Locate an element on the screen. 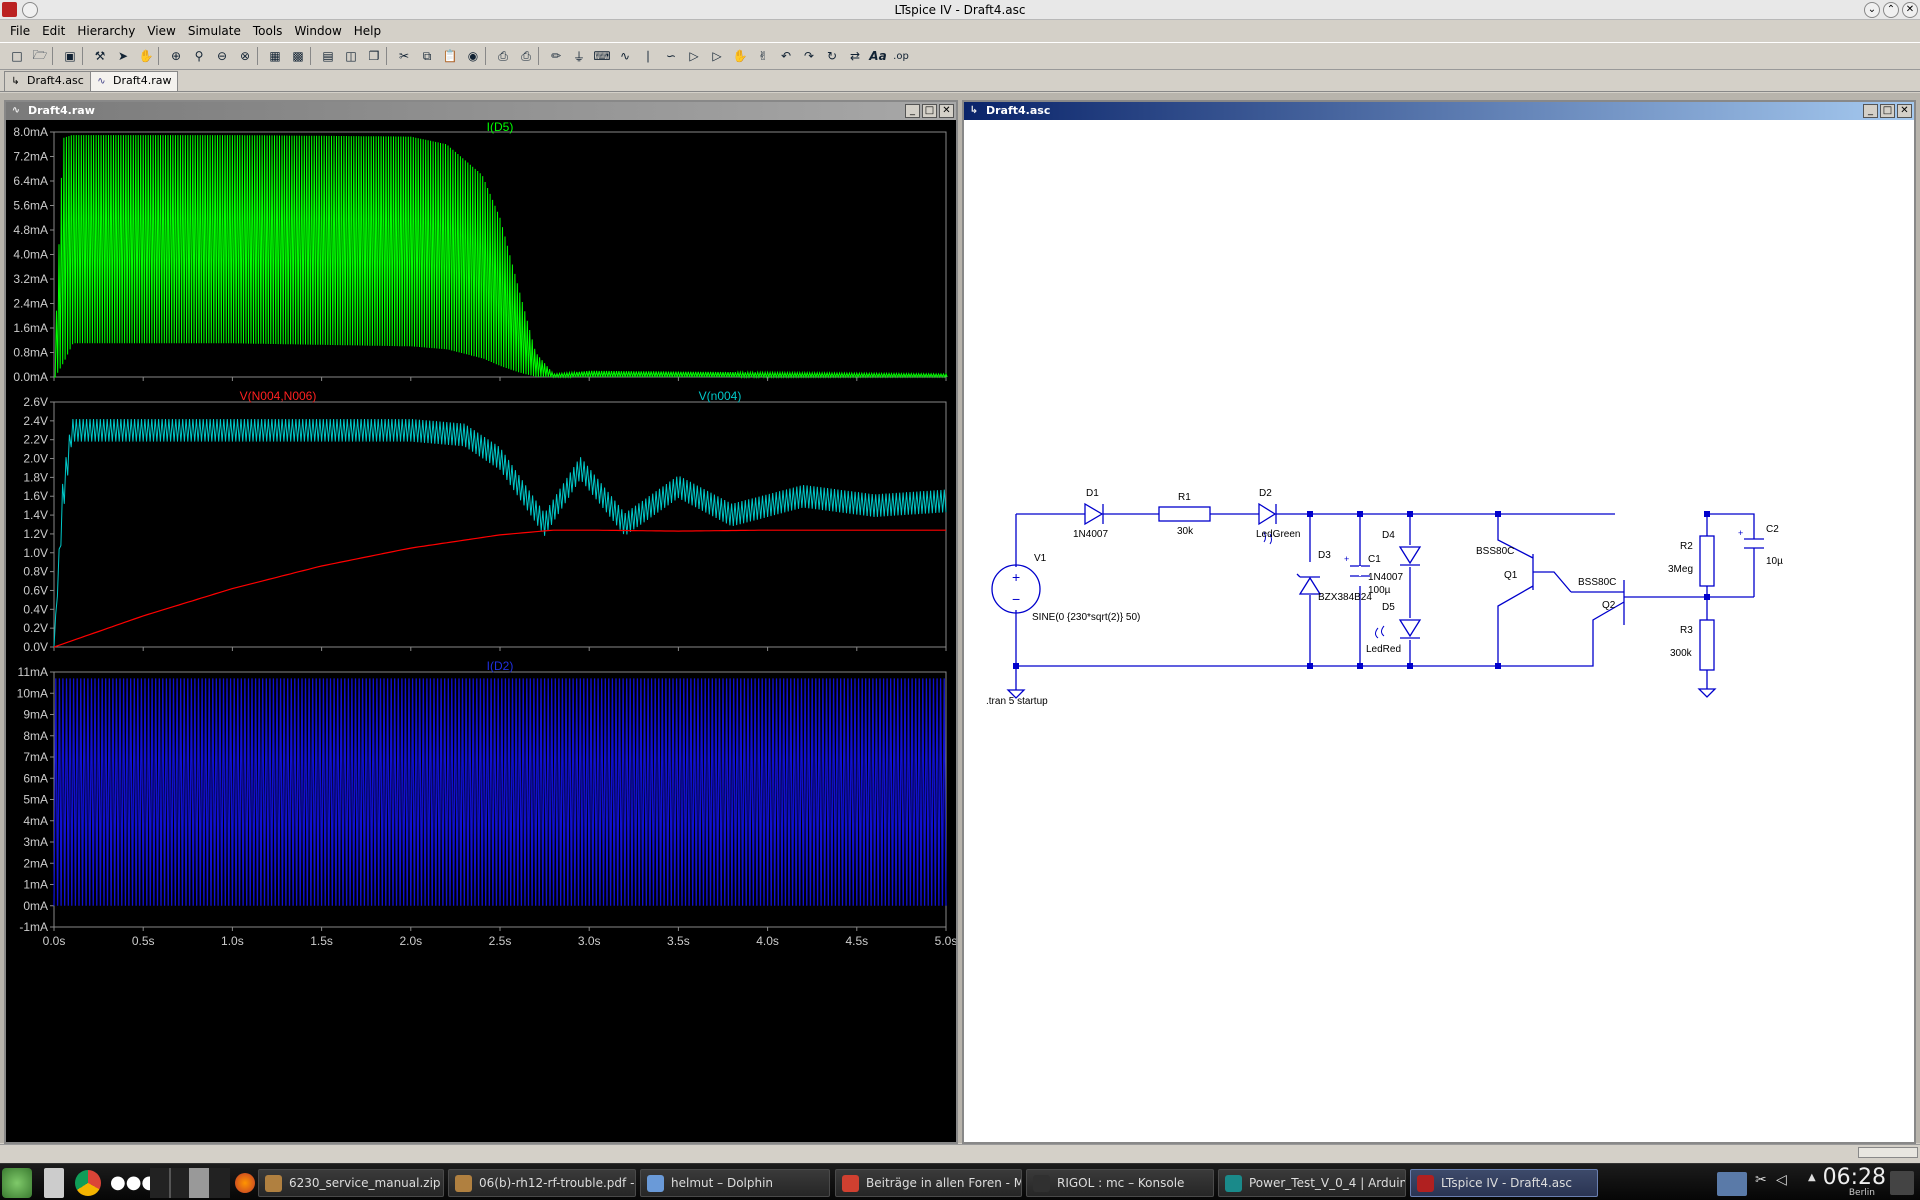 The image size is (1920, 1200). find-icon: ◉ is located at coordinates (473, 56).